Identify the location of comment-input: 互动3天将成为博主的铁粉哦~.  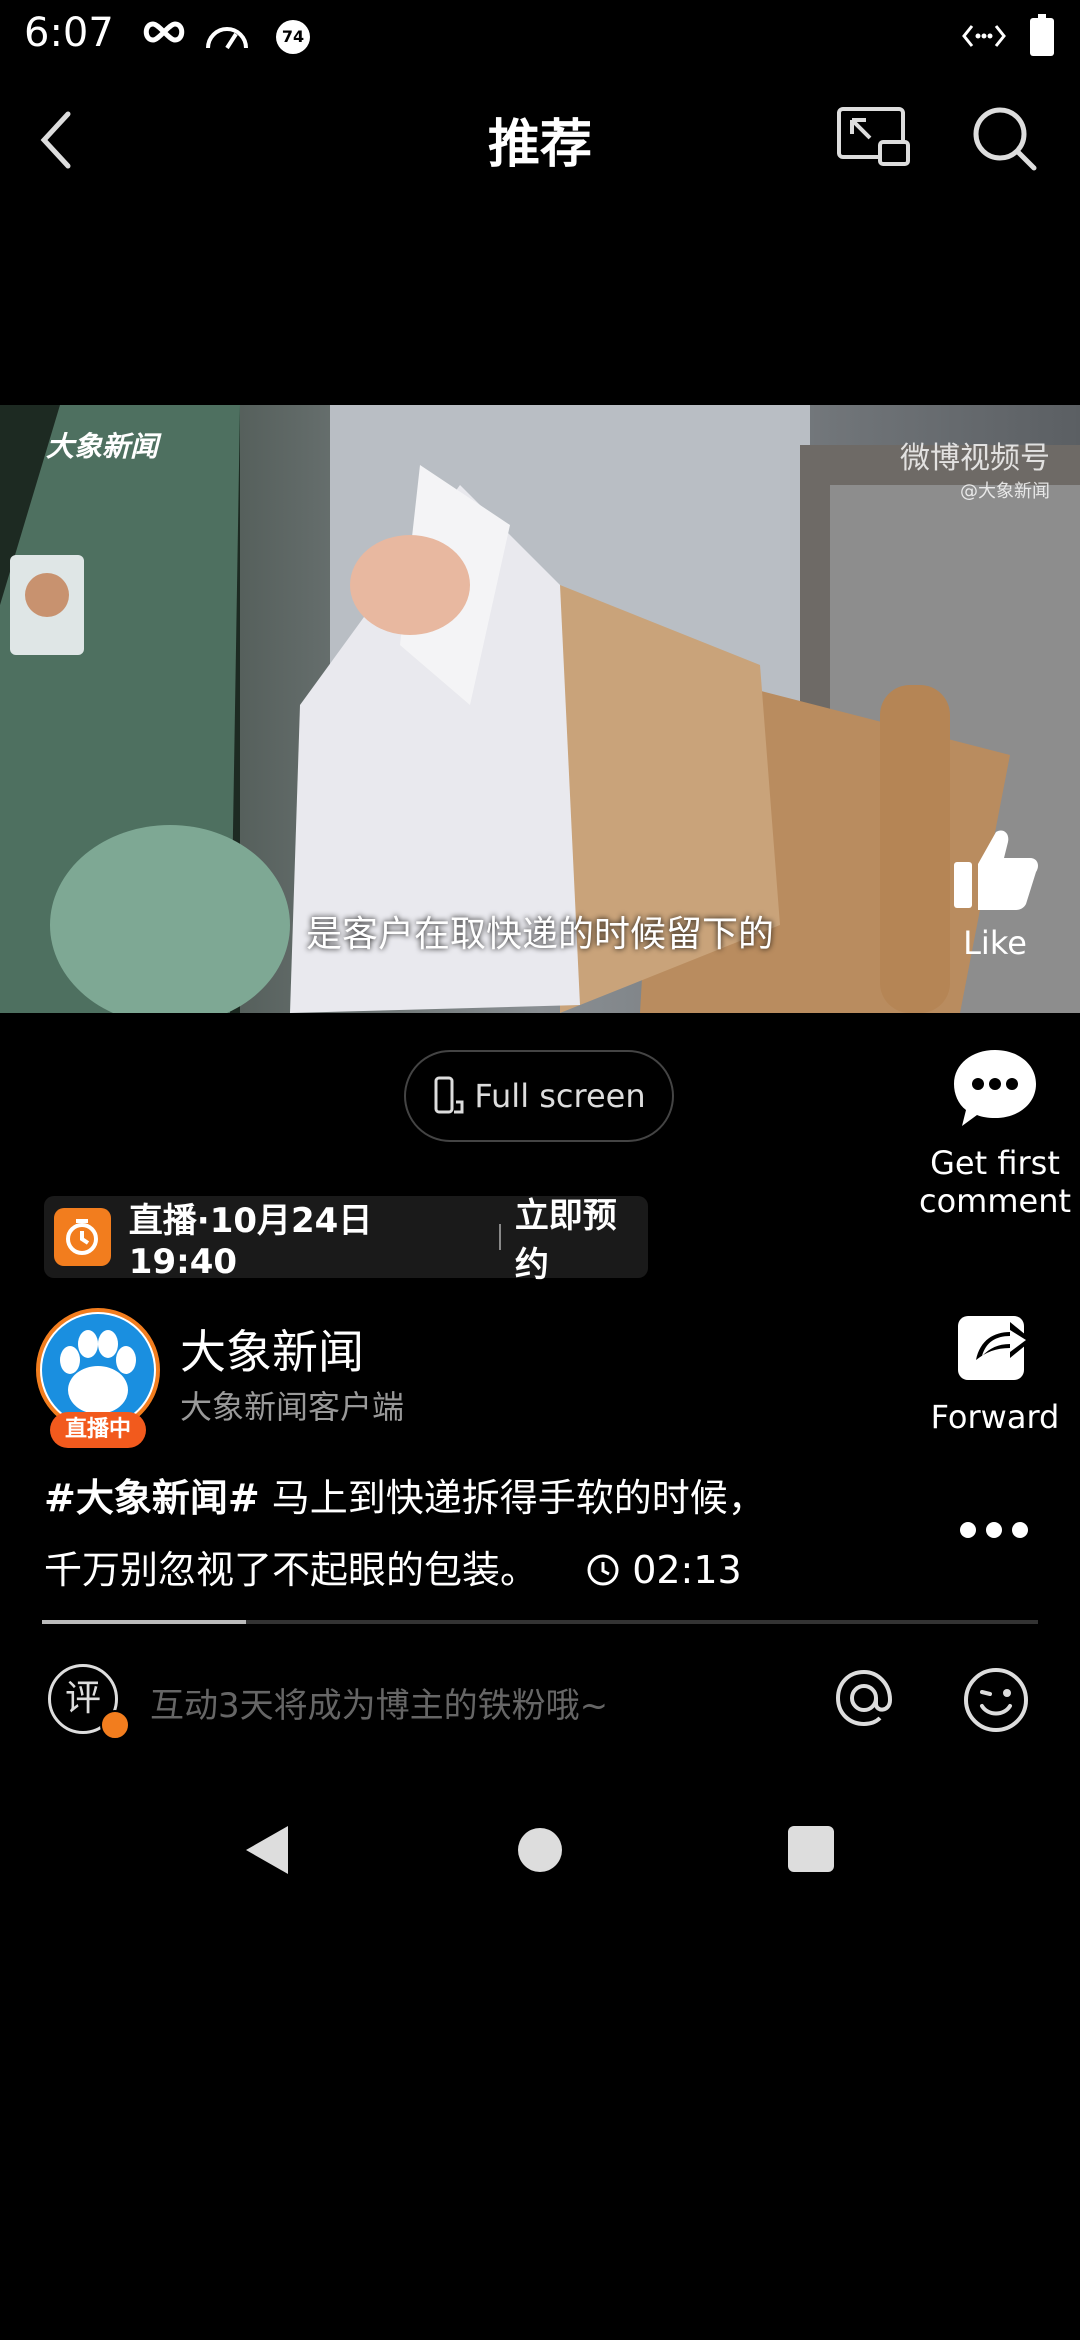
(379, 1702).